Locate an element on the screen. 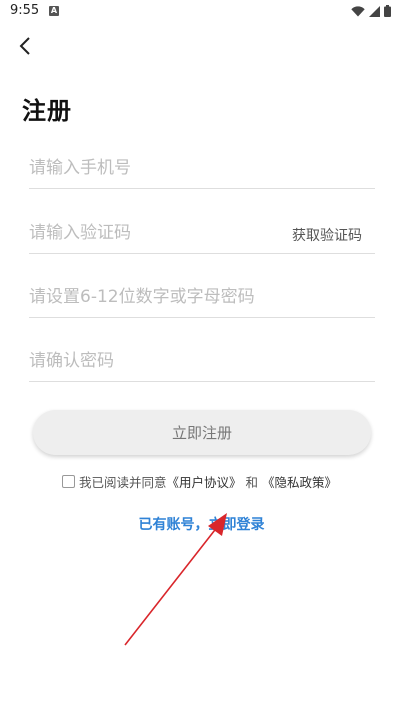 This screenshot has height=716, width=403. wifi-icon is located at coordinates (358, 10).